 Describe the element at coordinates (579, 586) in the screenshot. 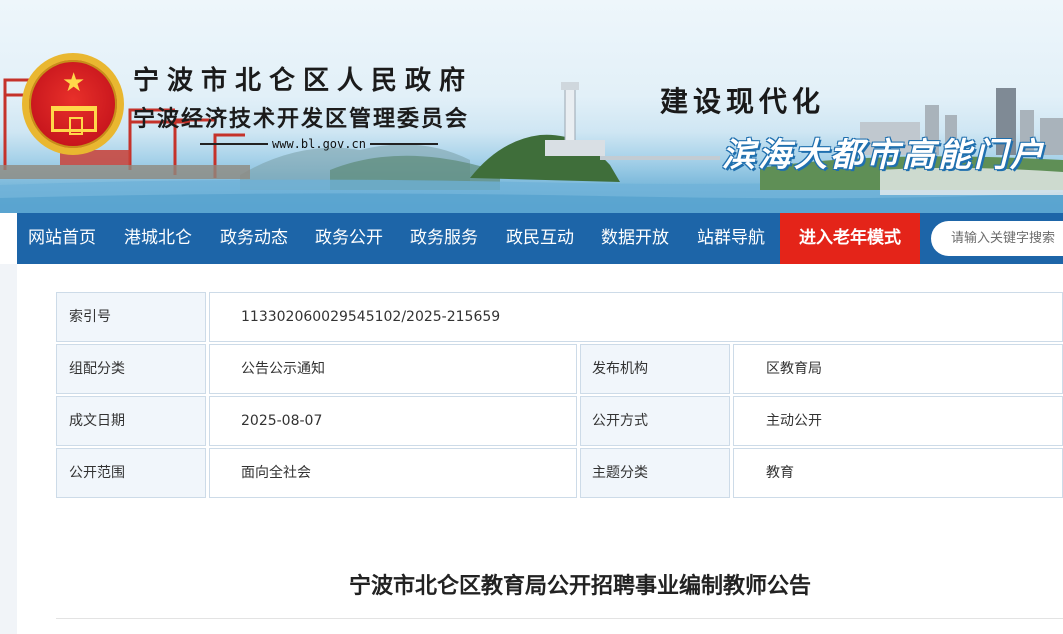

I see `page-title: 宁波市北仑区教育局公开招聘事业编制教师公告` at that location.